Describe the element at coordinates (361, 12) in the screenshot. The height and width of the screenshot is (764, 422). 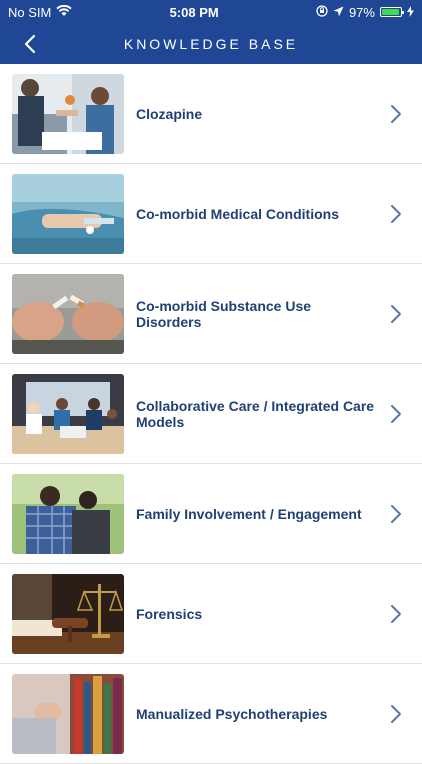
I see `battery-percent: 97%` at that location.